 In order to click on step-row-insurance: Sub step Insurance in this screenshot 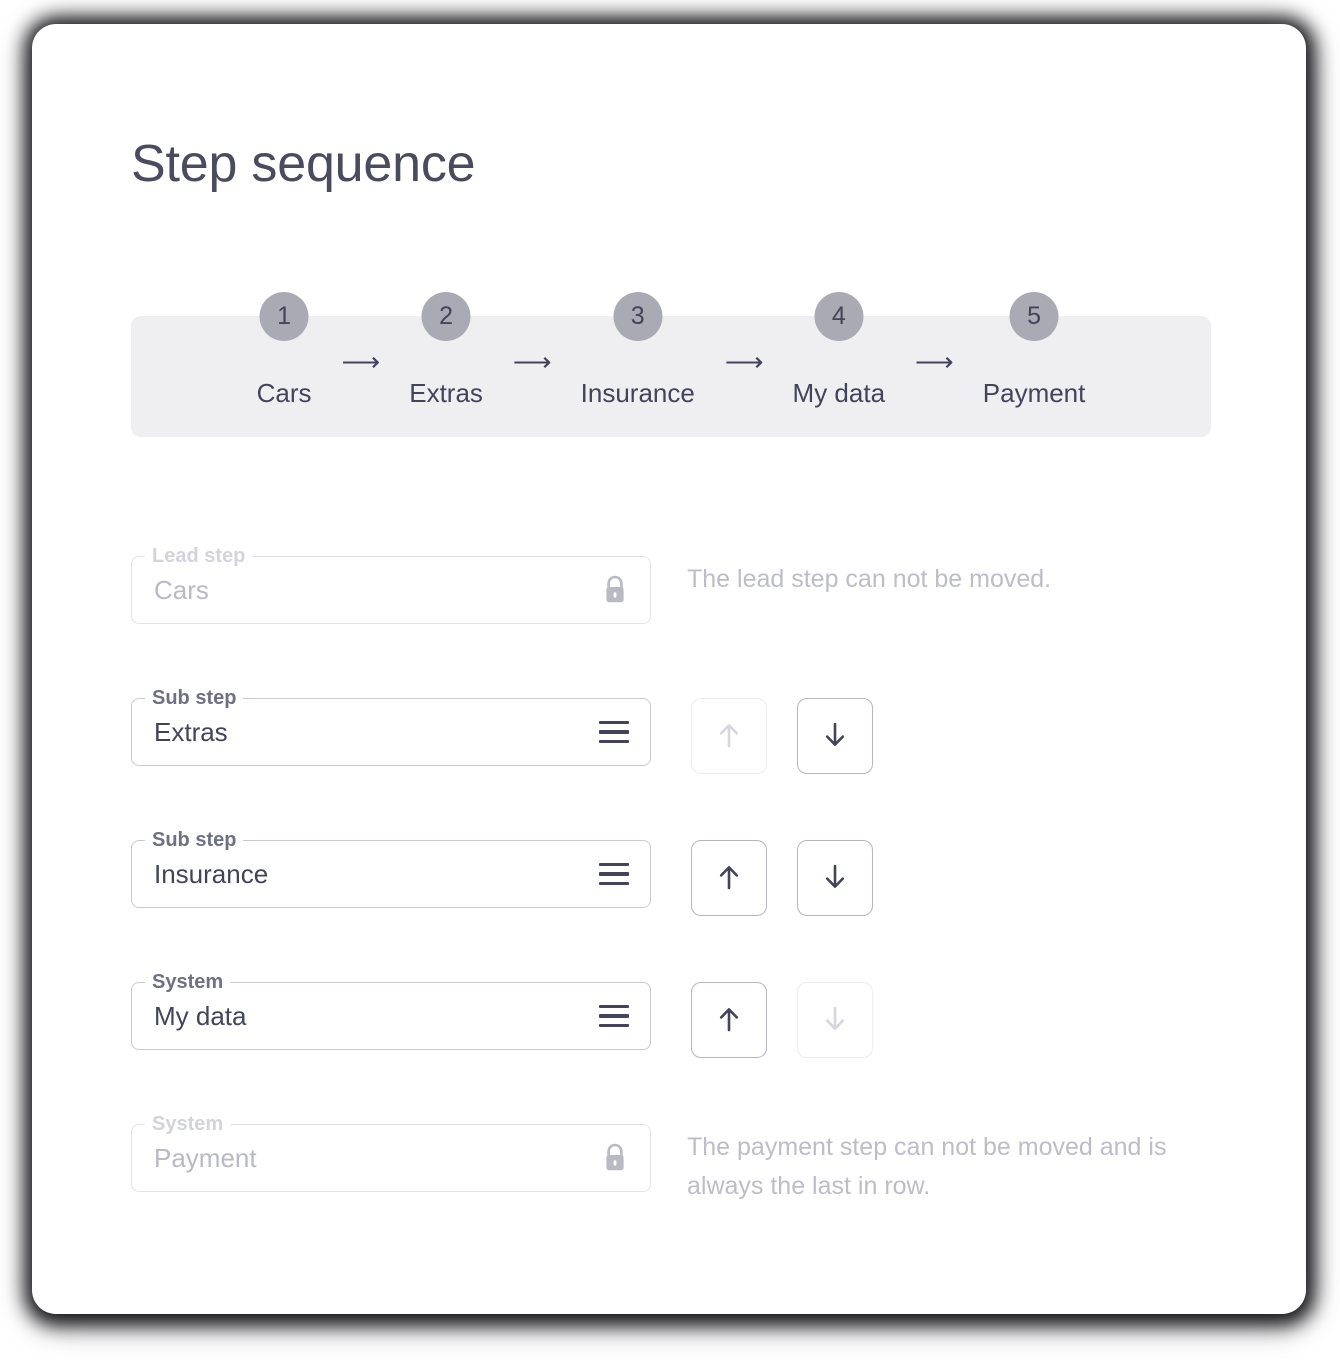, I will do `click(676, 887)`.